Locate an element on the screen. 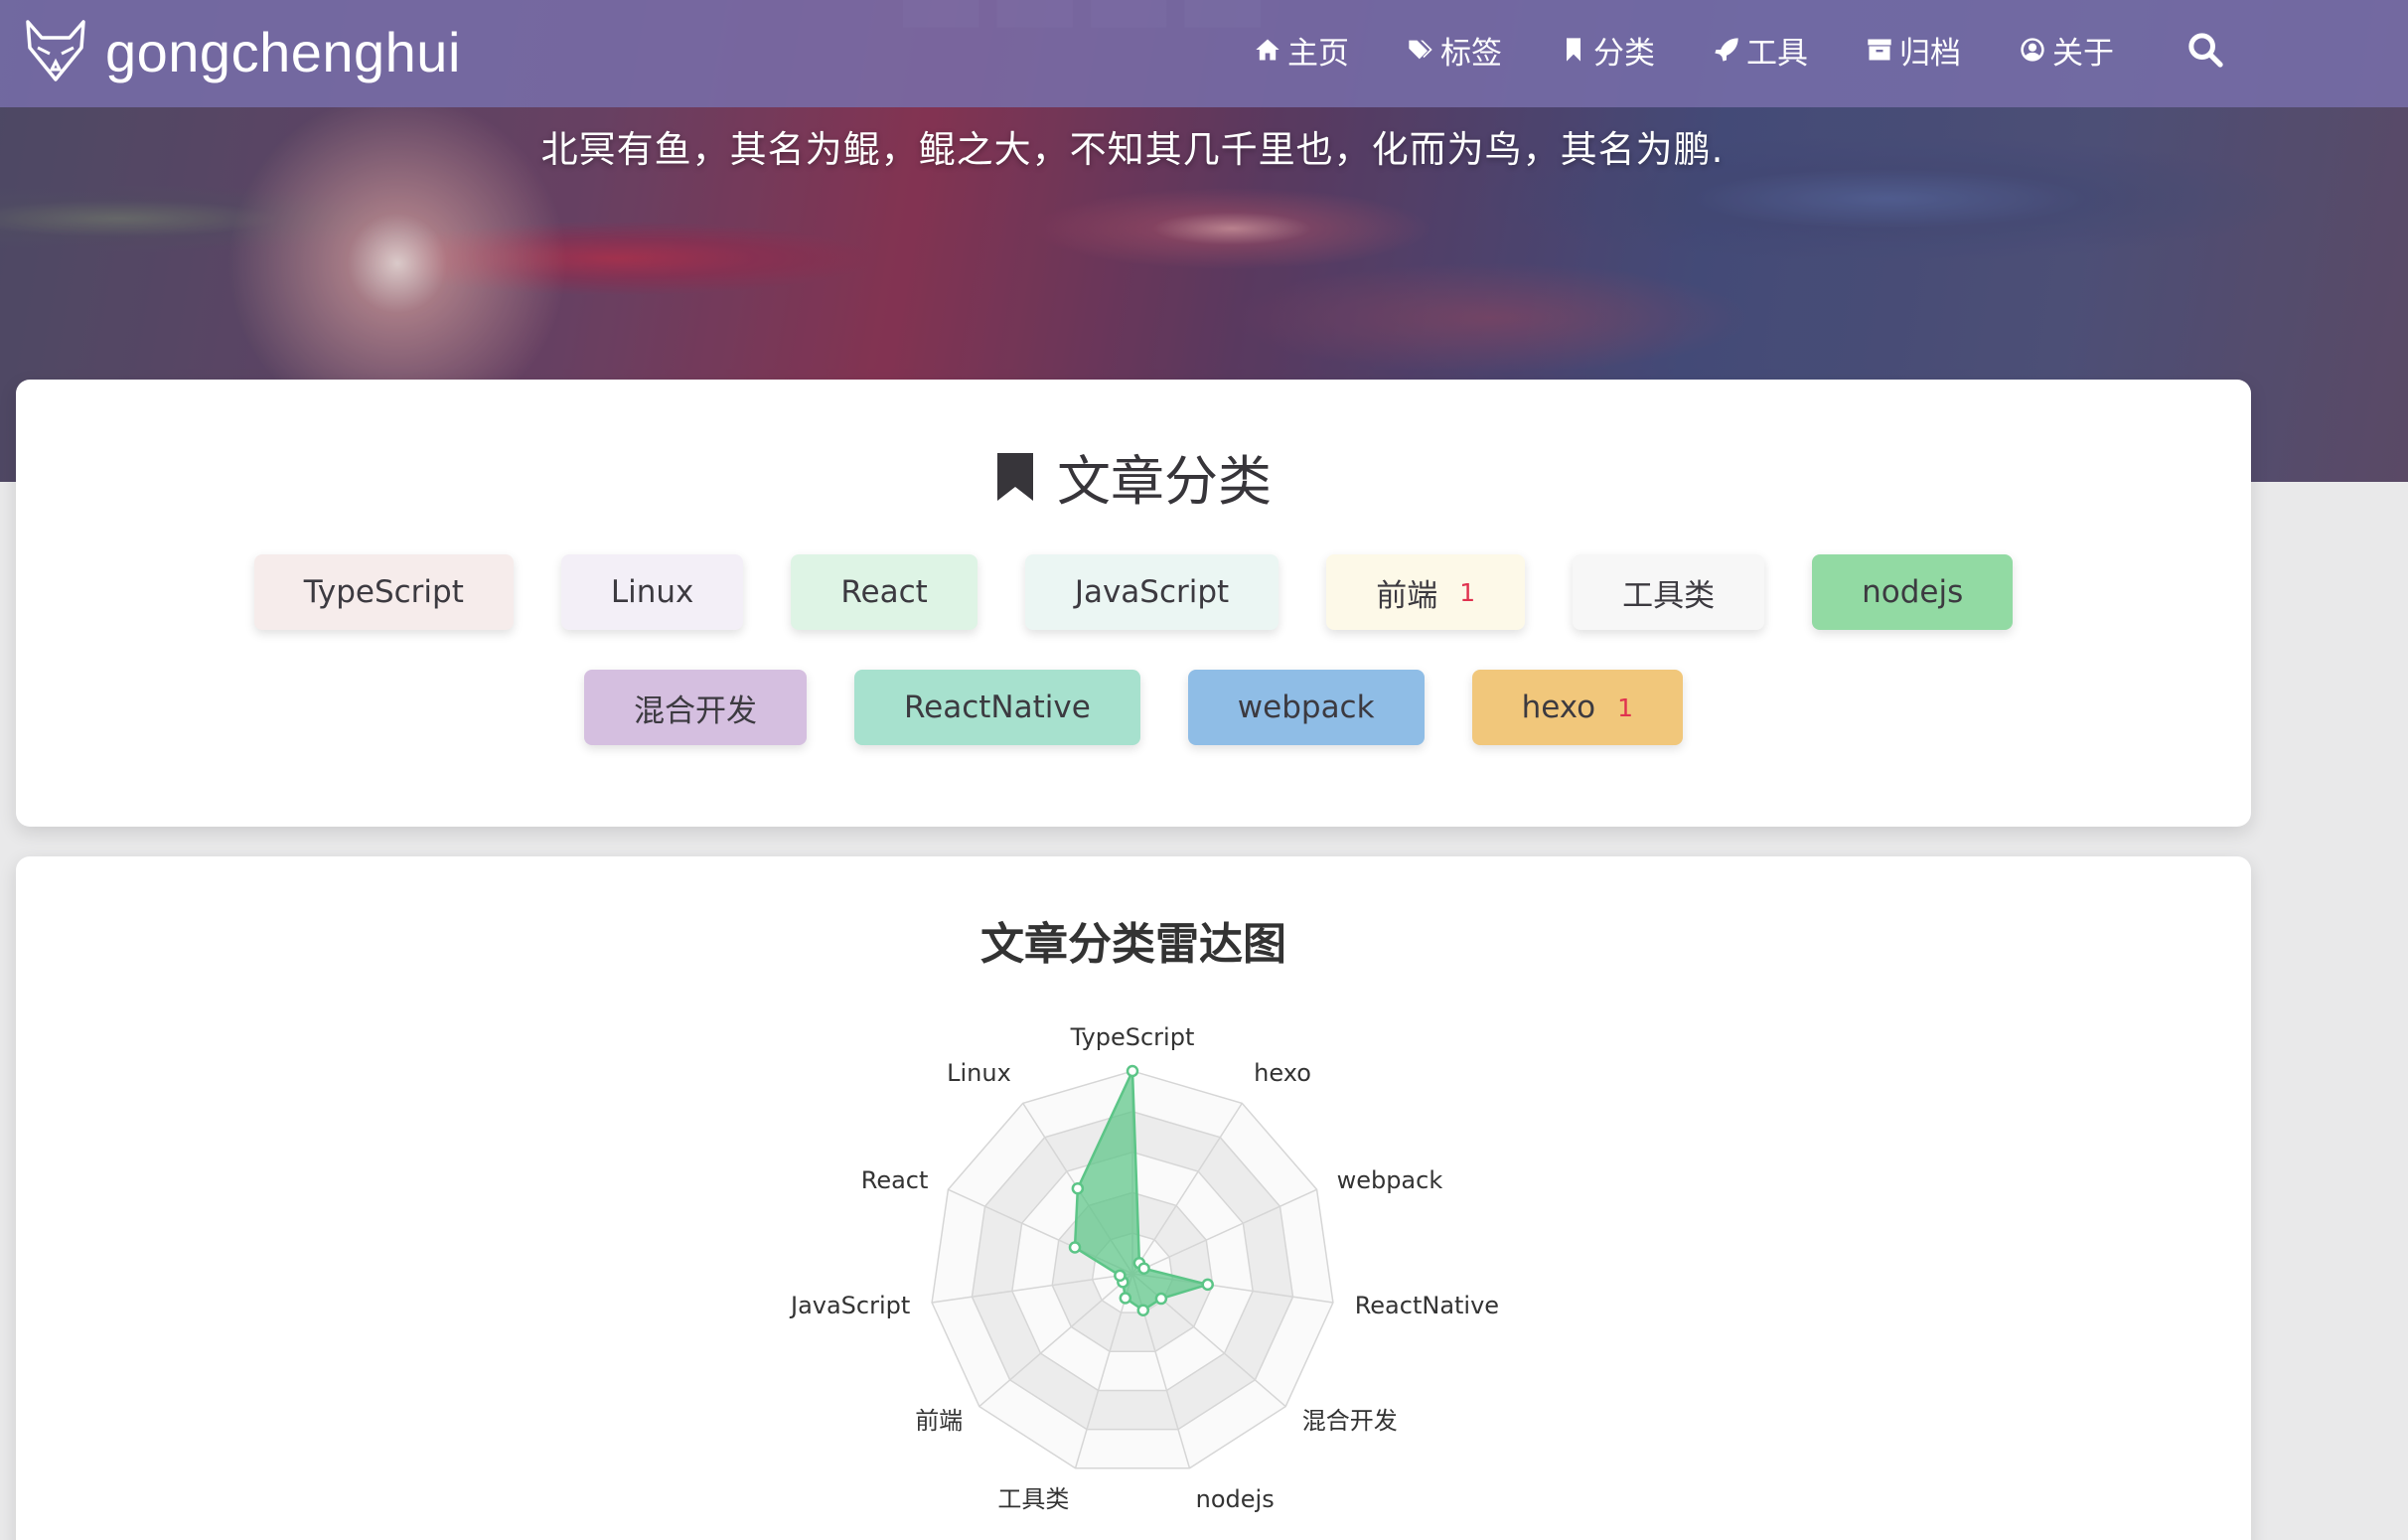  radar-axis-label: 混合开发 is located at coordinates (1350, 1421).